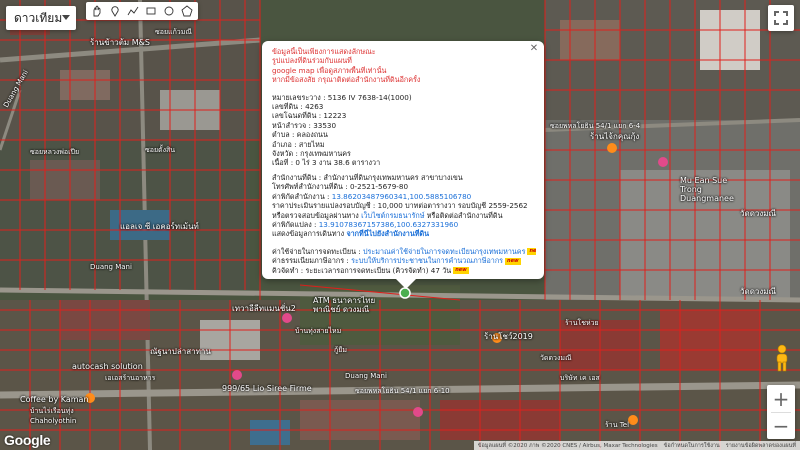  What do you see at coordinates (107, 366) in the screenshot?
I see `map-label: autocash solution` at bounding box center [107, 366].